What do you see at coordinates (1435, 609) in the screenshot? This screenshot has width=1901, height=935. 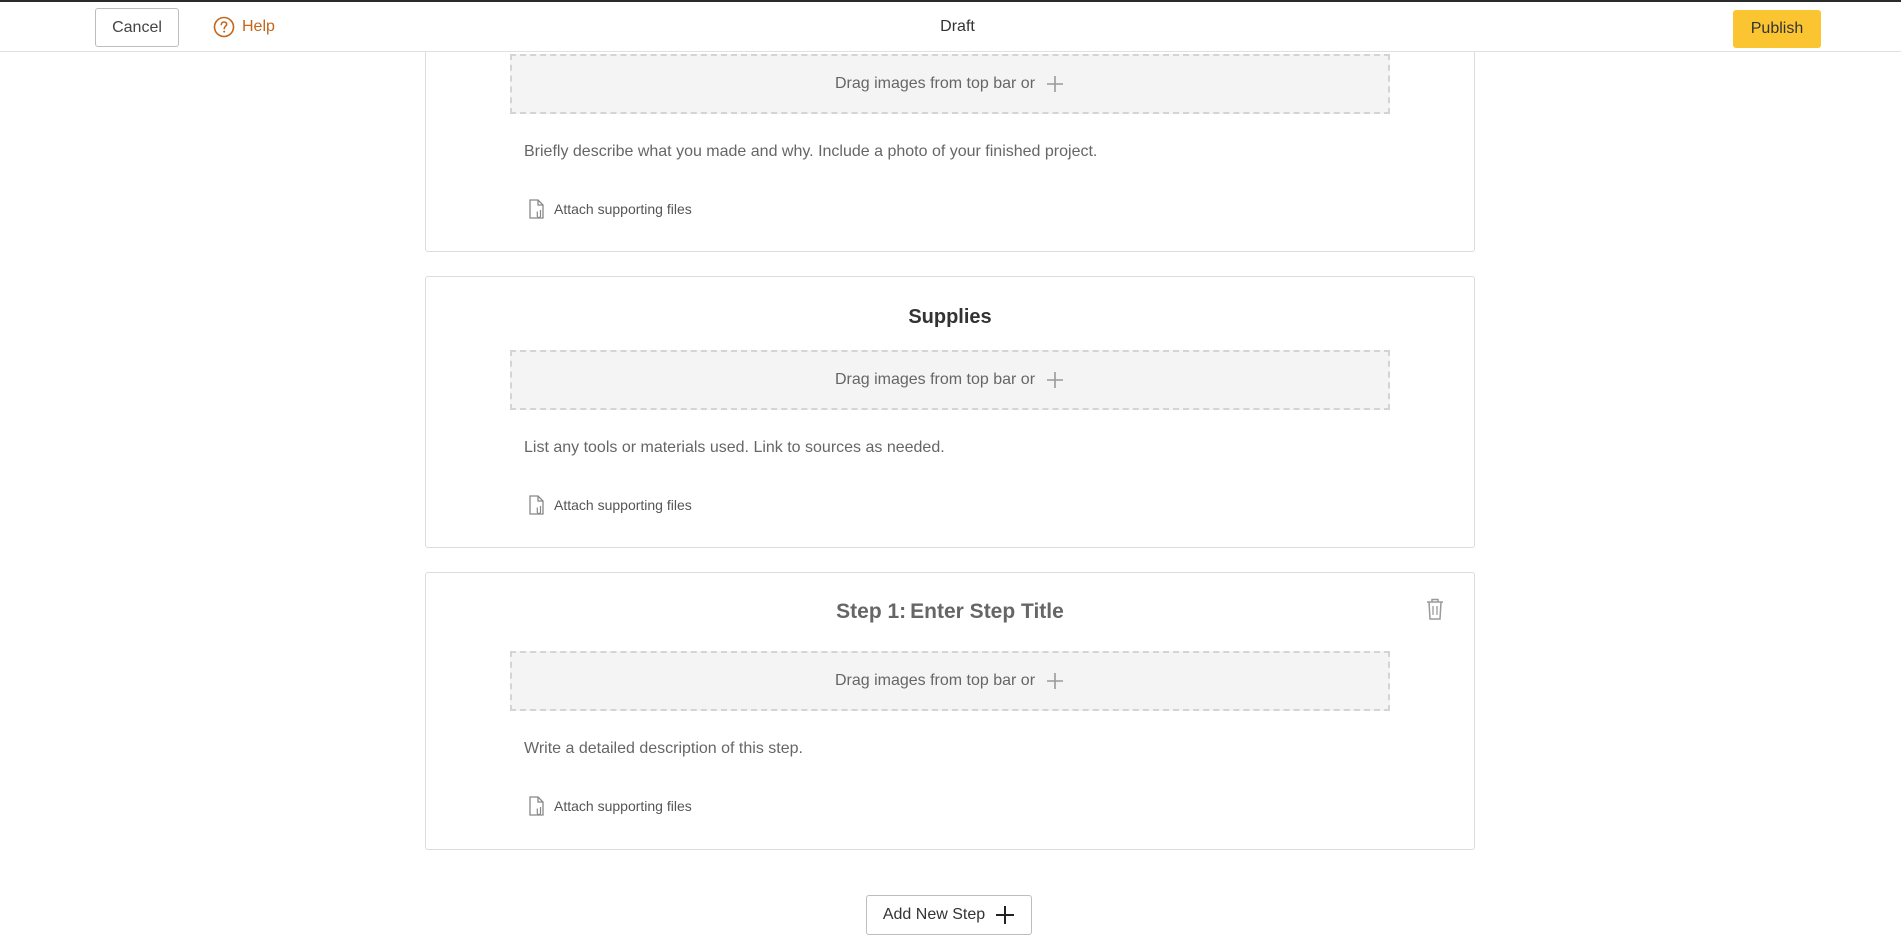 I see `trash-icon` at bounding box center [1435, 609].